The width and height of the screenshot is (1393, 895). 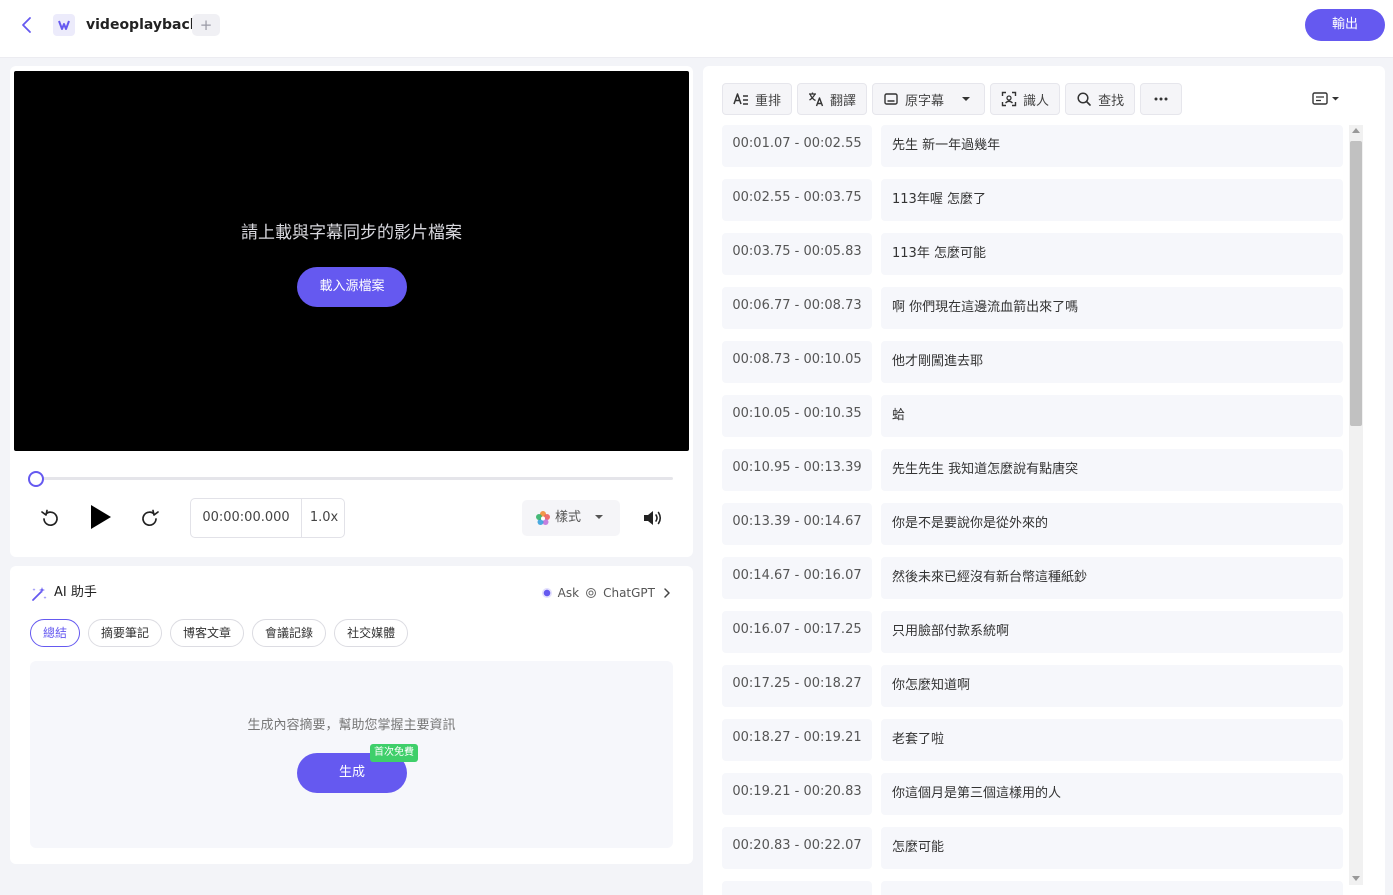 I want to click on subtitle-row: 00:17.25 - 00:18.27 你怎麼知道啊, so click(x=1032, y=686).